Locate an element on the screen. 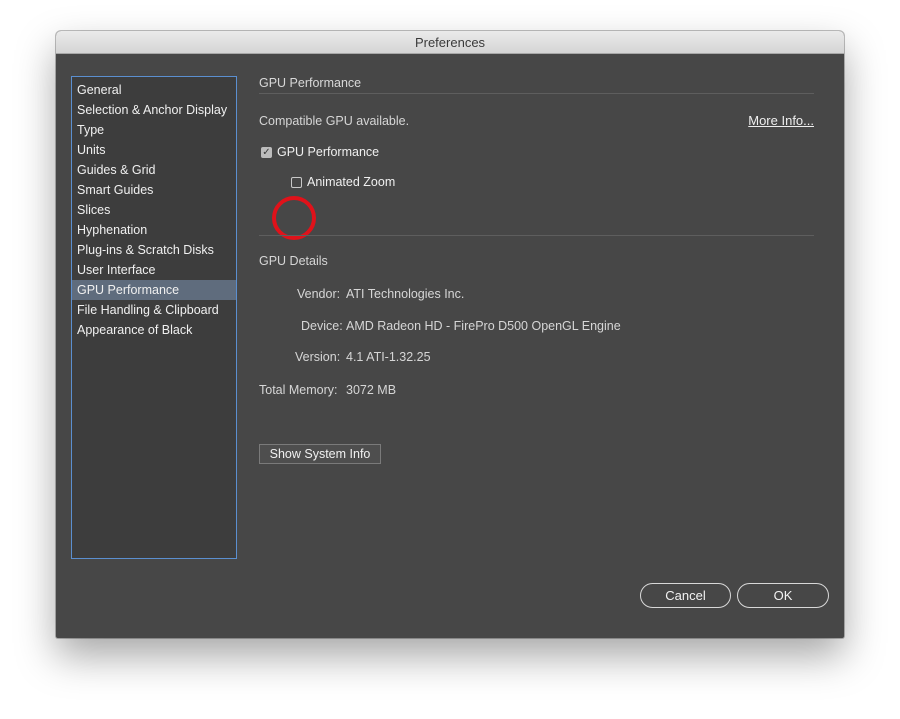 This screenshot has width=900, height=719. sidebar-item-plugins-scratch-disks: Plug-ins & Scratch Disks is located at coordinates (154, 250).